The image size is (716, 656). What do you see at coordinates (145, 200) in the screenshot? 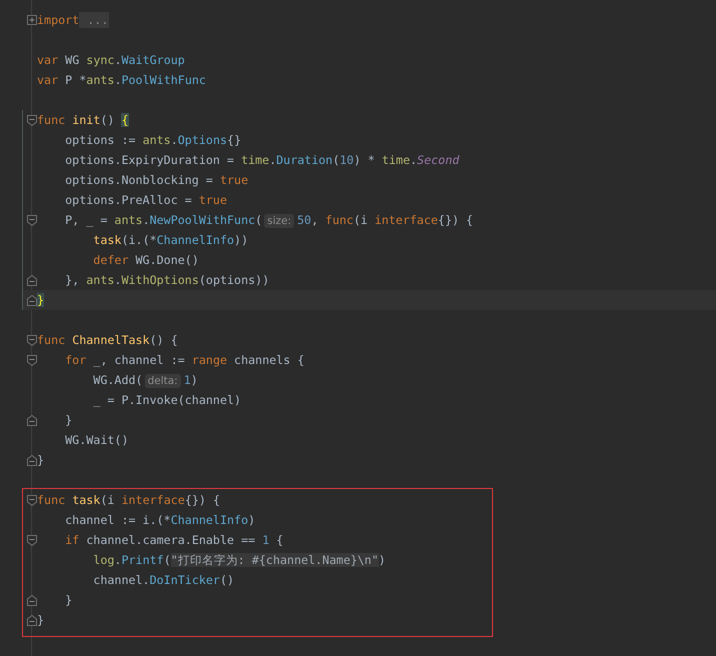
I see `code-line: options.PreAlloc = true` at bounding box center [145, 200].